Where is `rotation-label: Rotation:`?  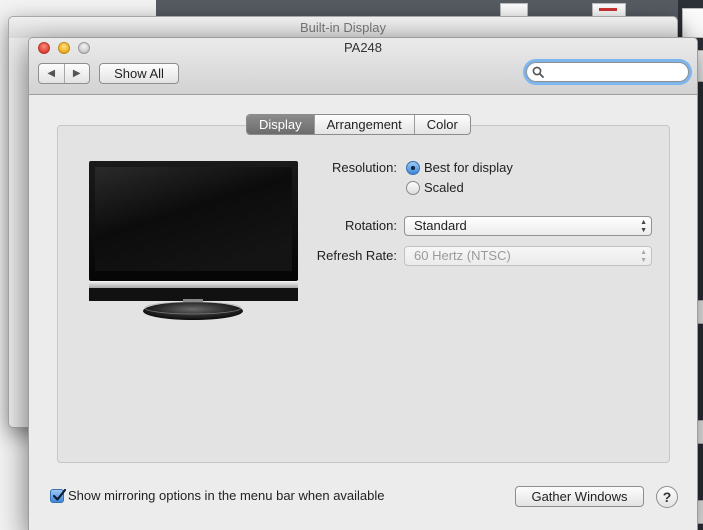
rotation-label: Rotation: is located at coordinates (370, 225).